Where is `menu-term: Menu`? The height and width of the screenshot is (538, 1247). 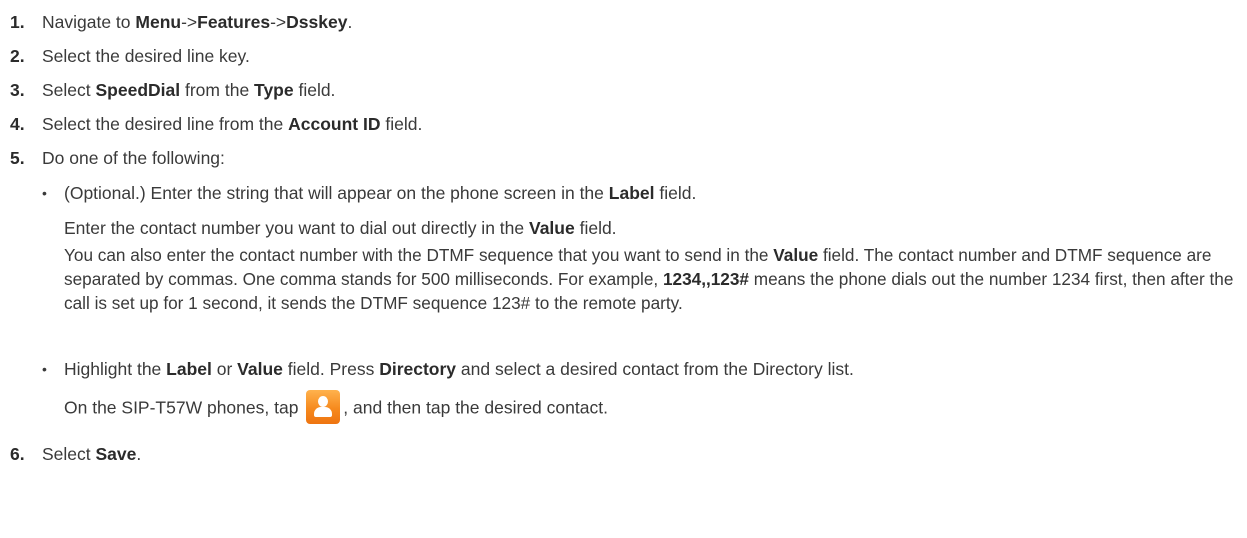 menu-term: Menu is located at coordinates (158, 22).